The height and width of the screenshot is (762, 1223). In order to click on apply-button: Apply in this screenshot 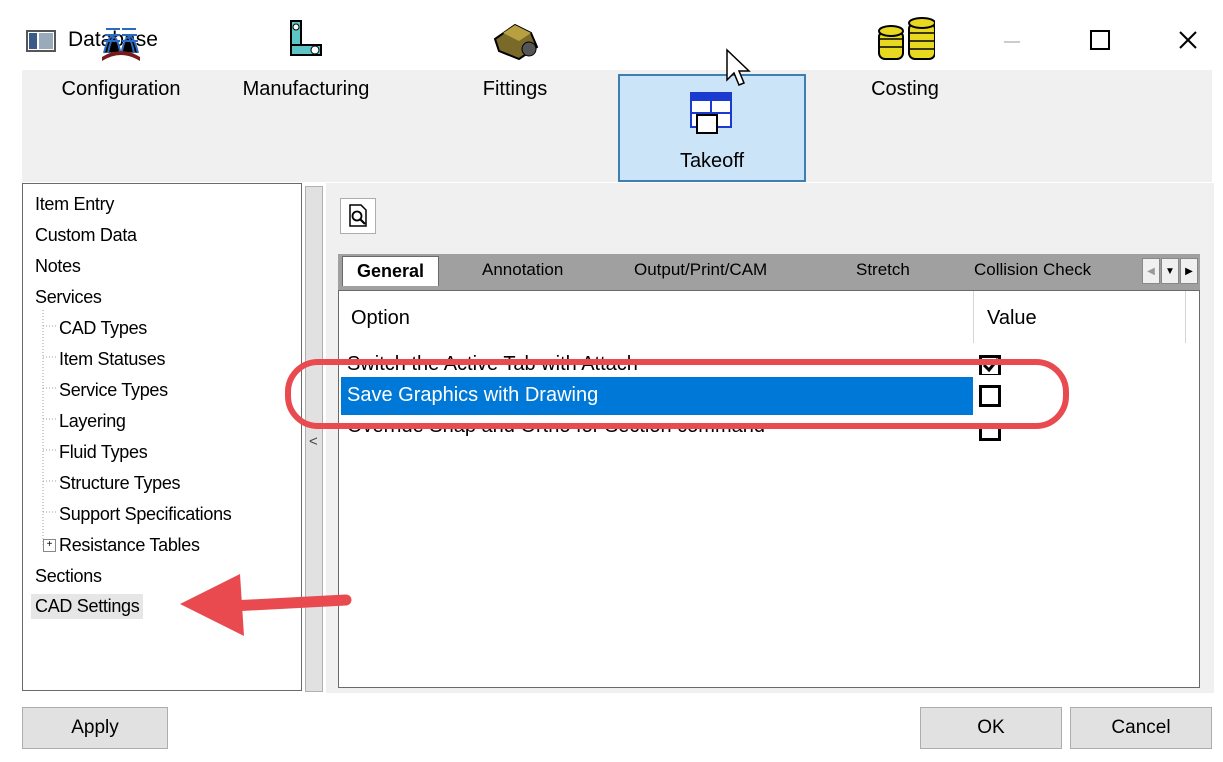, I will do `click(95, 728)`.